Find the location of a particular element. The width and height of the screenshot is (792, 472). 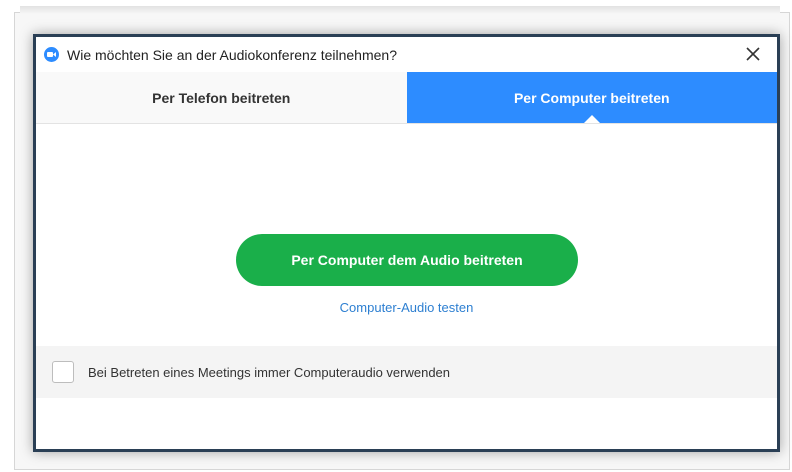

background-strip is located at coordinates (400, 10).